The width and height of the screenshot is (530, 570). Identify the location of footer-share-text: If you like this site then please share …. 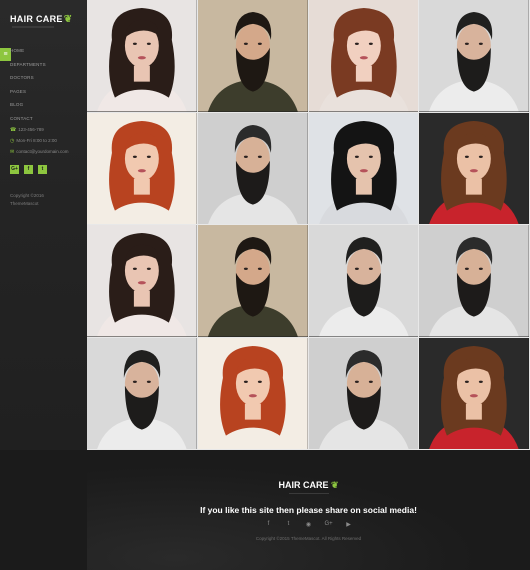
(308, 510).